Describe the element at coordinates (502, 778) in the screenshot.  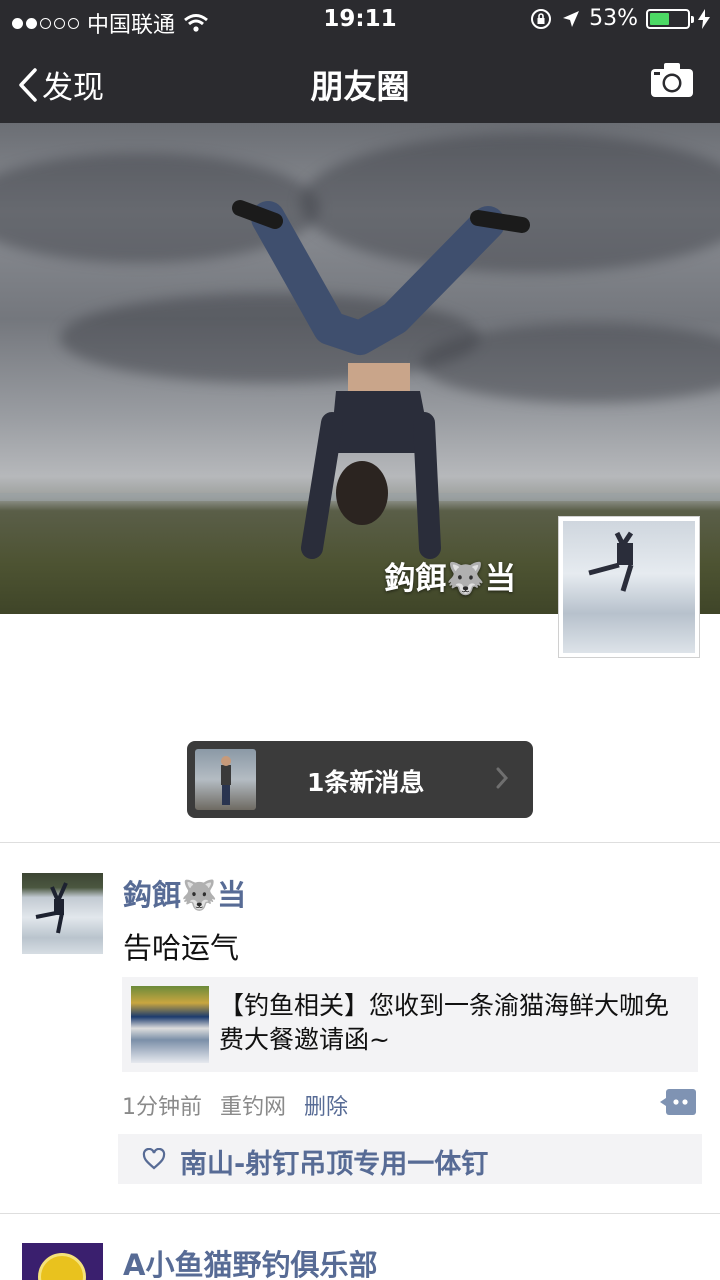
I see `chevron-right-icon` at that location.